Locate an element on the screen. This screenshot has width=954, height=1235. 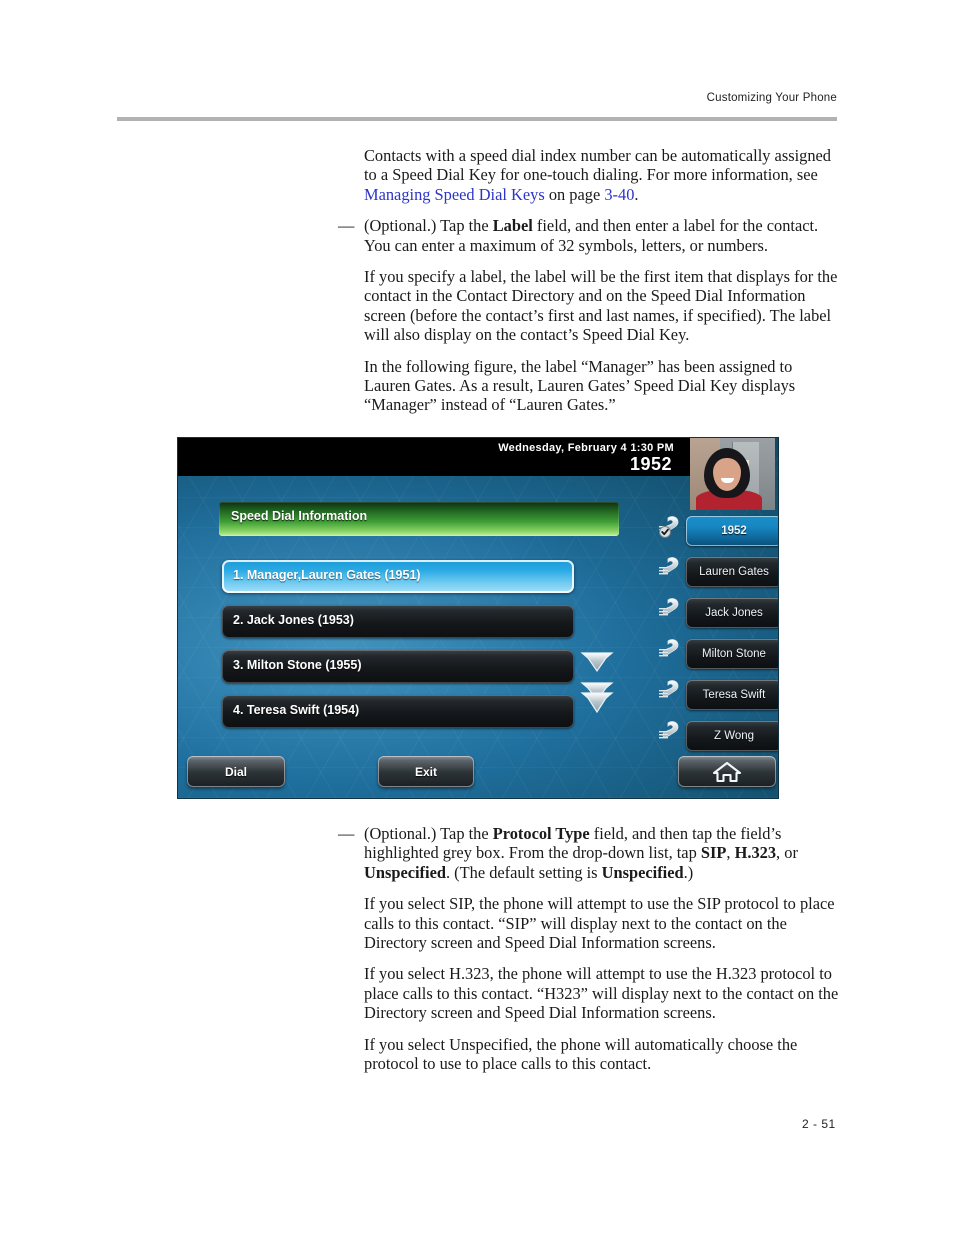
speed-dial-row-1: 1. Manager,Lauren Gates (1951) is located at coordinates (398, 576).